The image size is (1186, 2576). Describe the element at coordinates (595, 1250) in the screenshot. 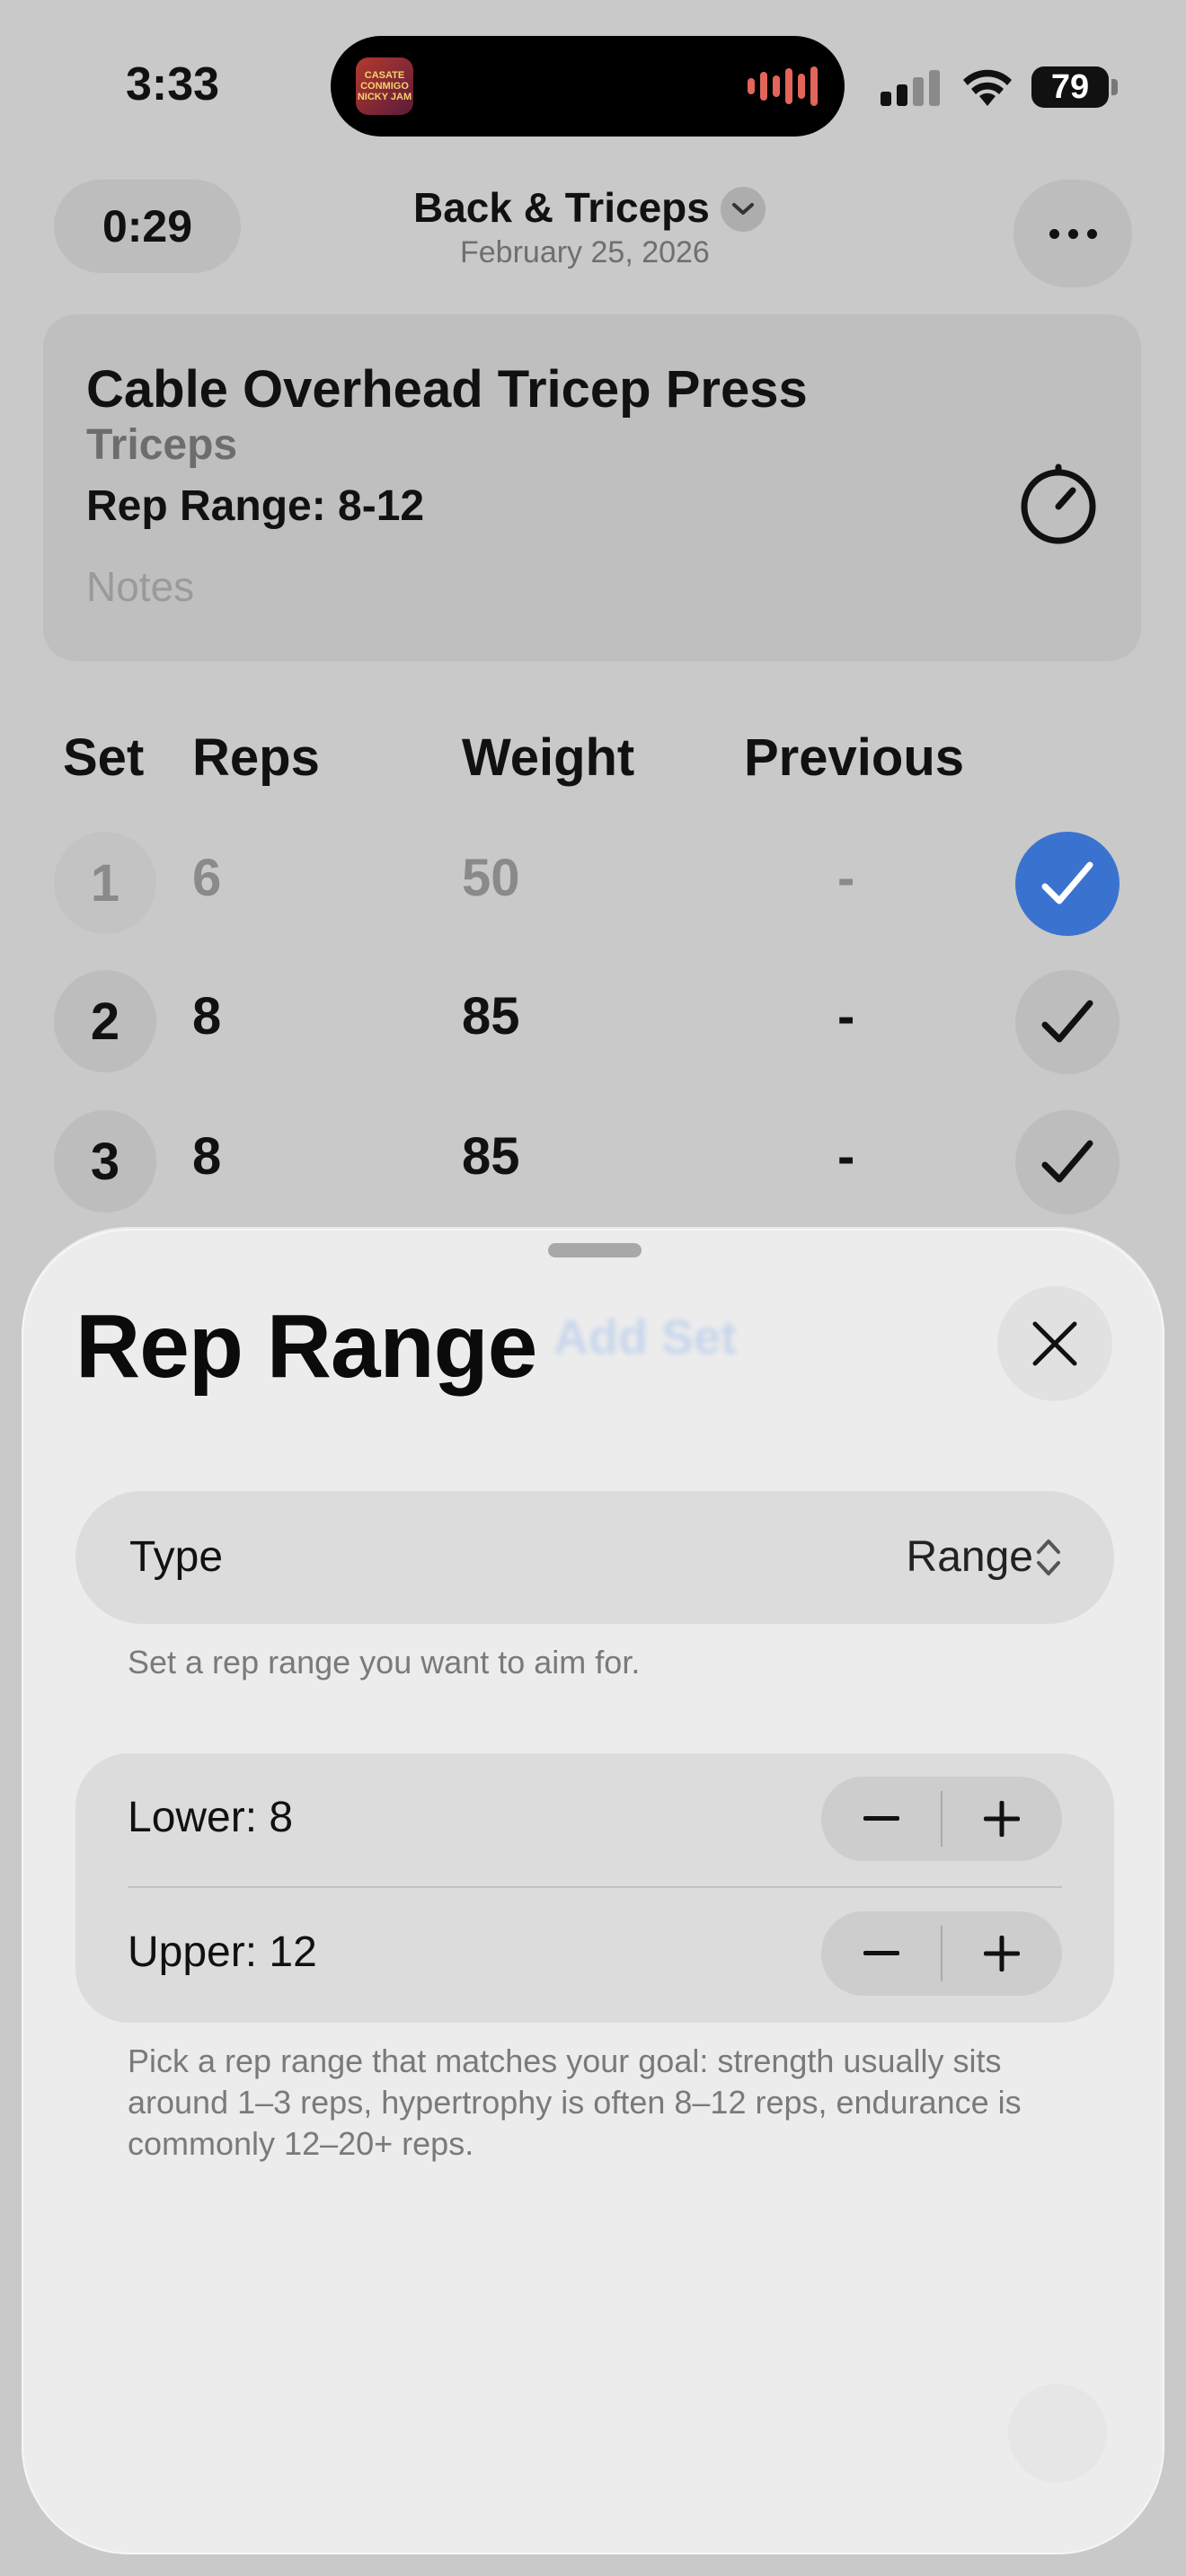

I see `sheet-grabber` at that location.